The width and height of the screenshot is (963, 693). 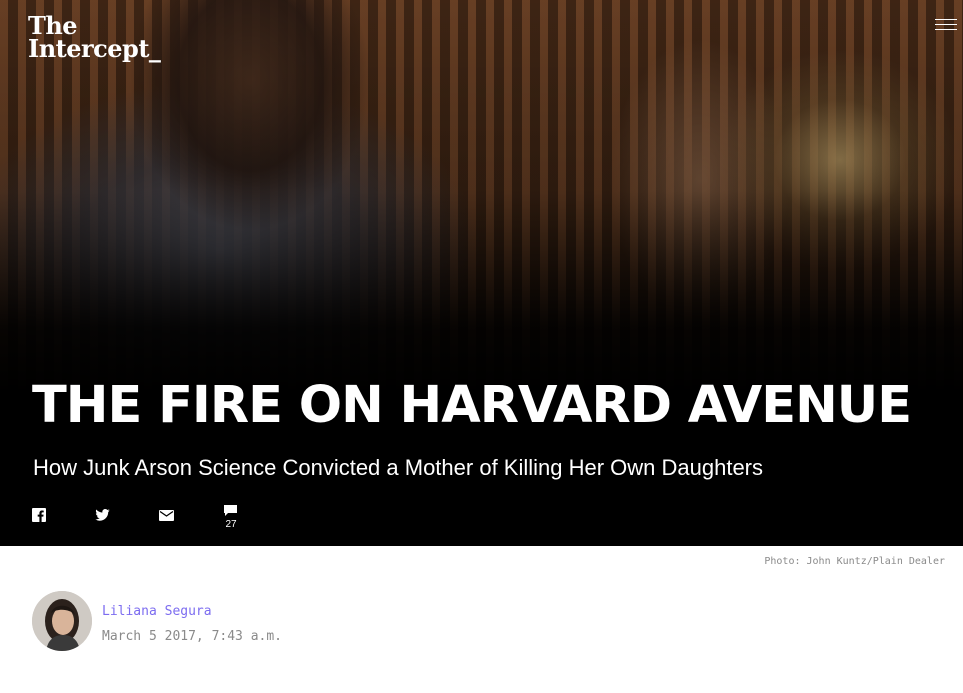 What do you see at coordinates (472, 405) in the screenshot?
I see `article-headline: THE FIRE ON HARVARD AVENUE` at bounding box center [472, 405].